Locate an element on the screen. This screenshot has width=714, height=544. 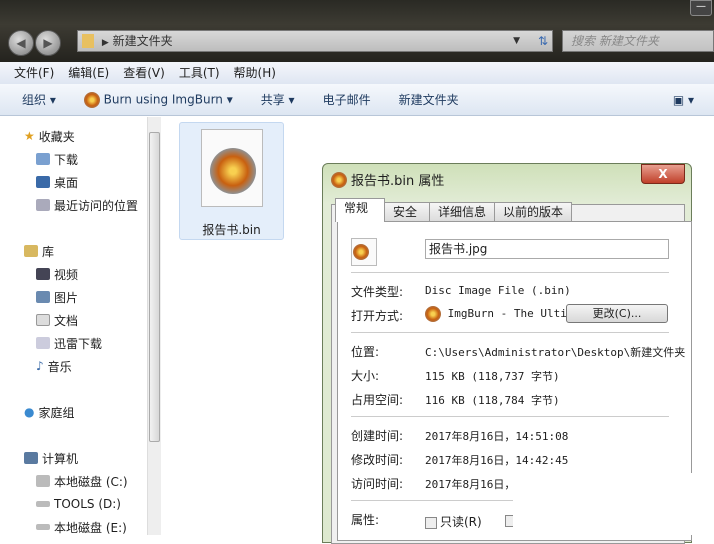
sidebar-item-music: ♪ 音乐 is located at coordinates (54, 366).